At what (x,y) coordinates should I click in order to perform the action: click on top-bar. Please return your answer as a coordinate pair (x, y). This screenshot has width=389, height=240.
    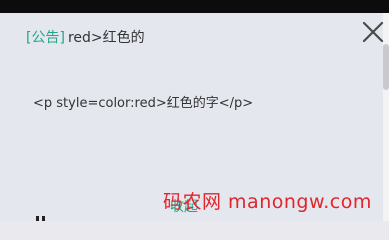
    Looking at the image, I should click on (194, 6).